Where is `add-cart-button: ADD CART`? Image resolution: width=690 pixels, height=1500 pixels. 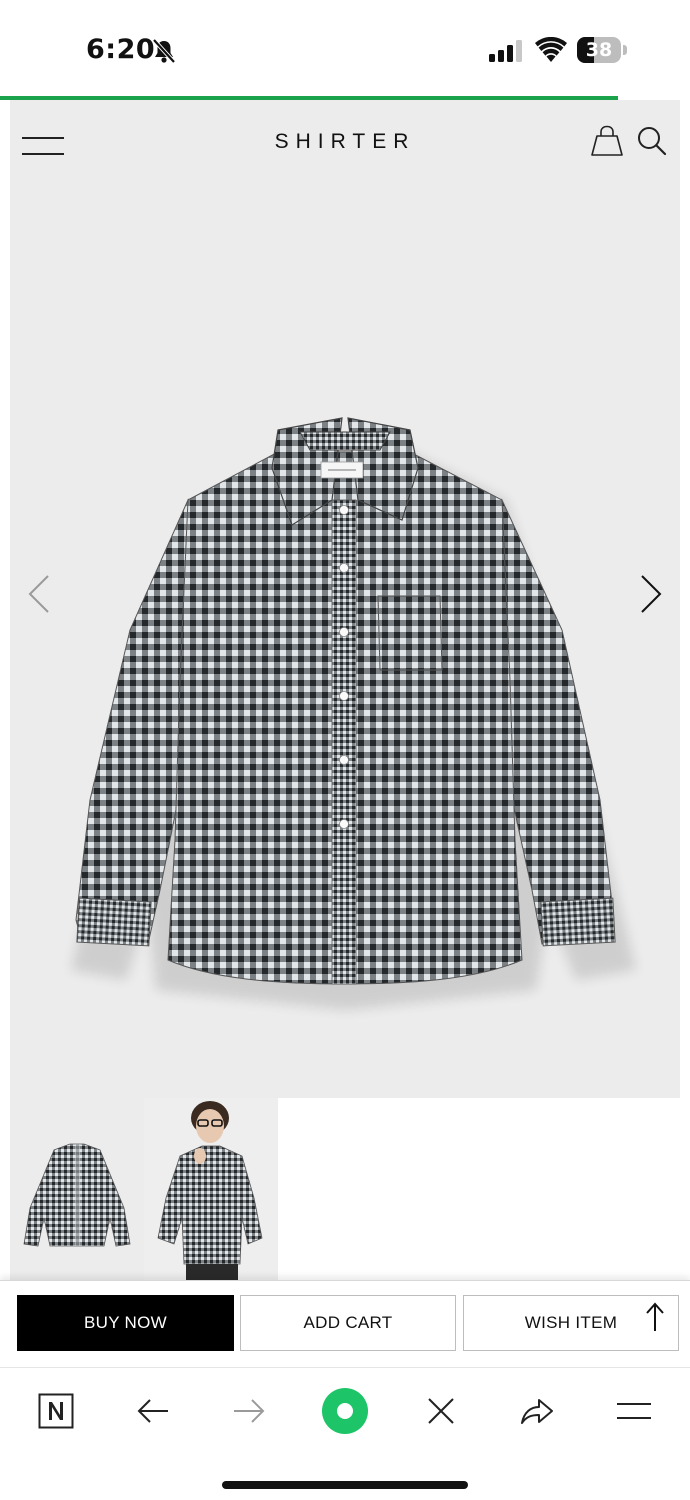 add-cart-button: ADD CART is located at coordinates (348, 1323).